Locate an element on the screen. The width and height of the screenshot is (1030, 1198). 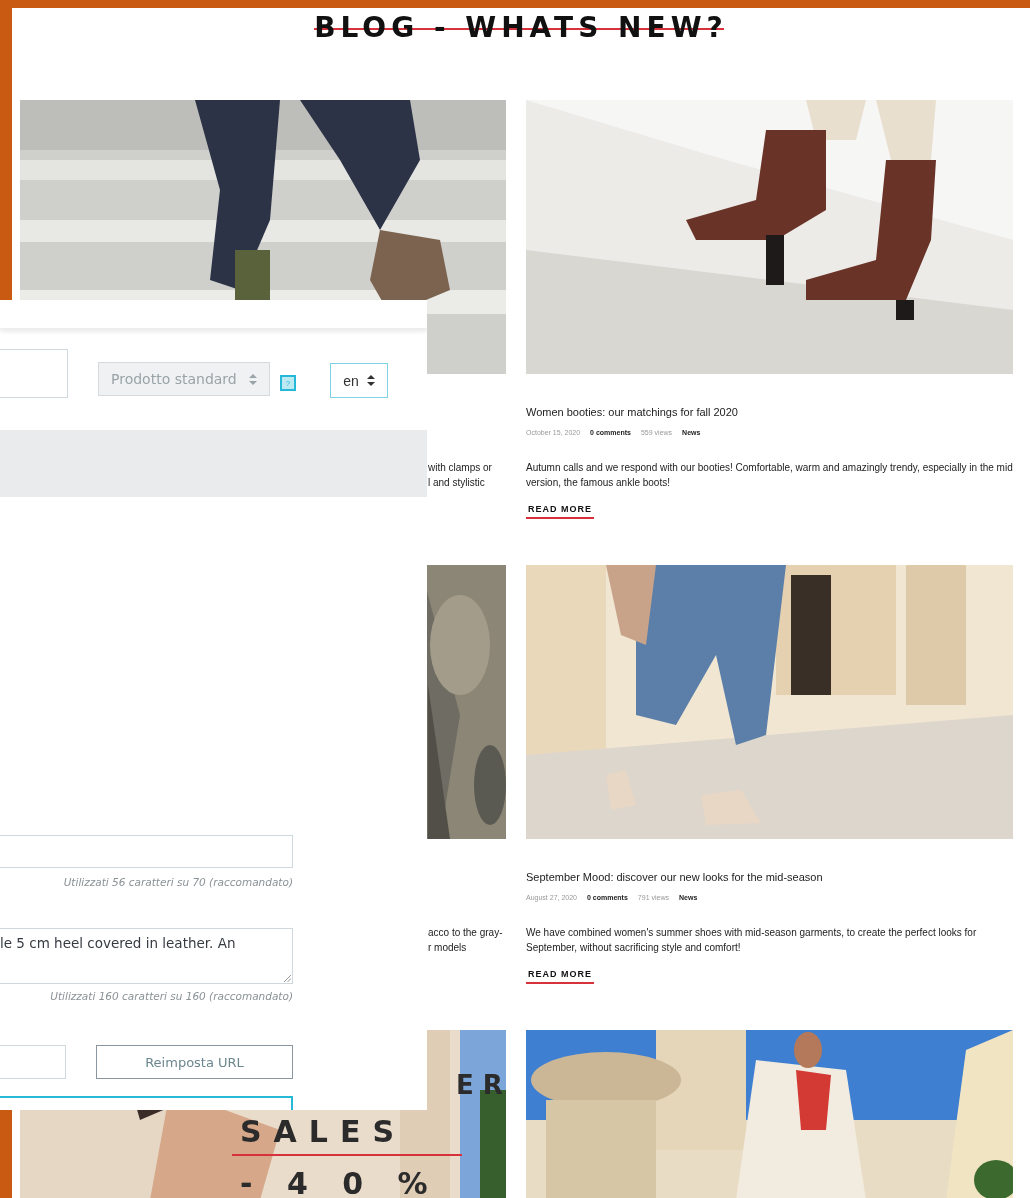
focused-field is located at coordinates (146, 1103).